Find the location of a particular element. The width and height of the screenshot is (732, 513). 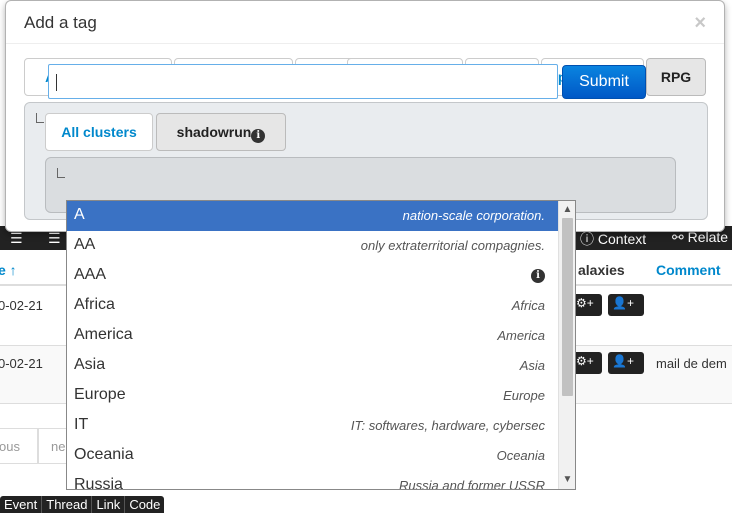

option-description: Russia and former USSR is located at coordinates (472, 484).